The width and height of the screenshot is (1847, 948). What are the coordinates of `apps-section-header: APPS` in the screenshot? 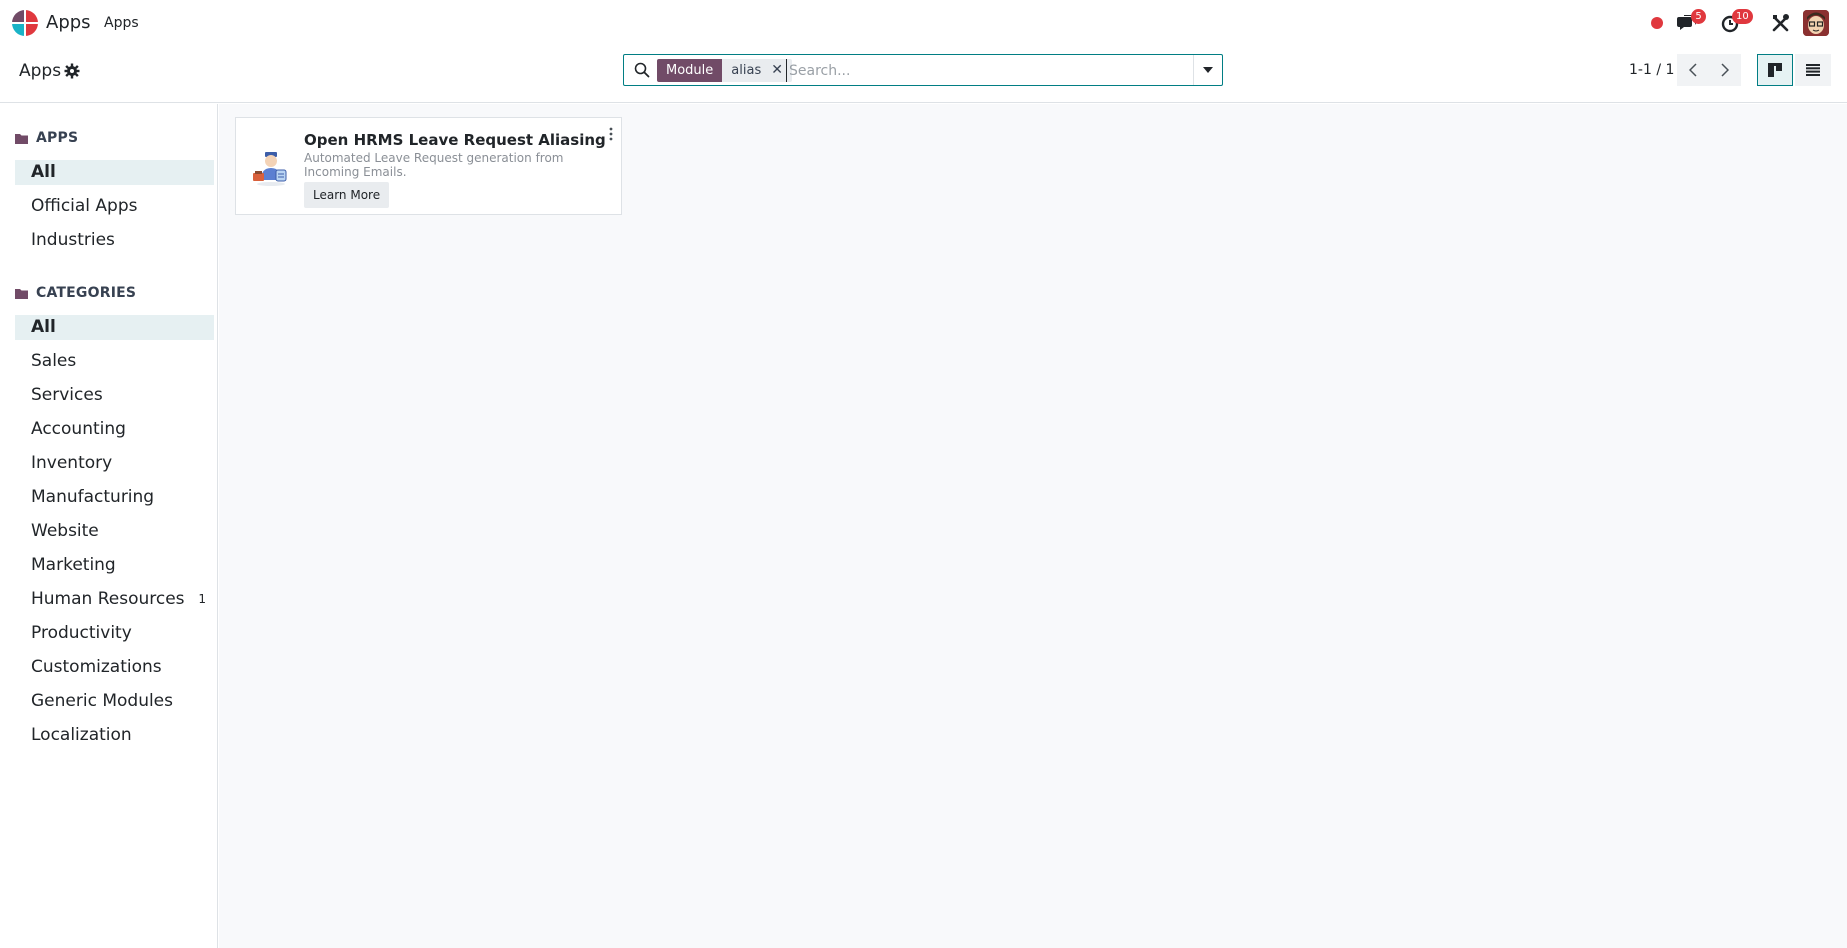 It's located at (46, 138).